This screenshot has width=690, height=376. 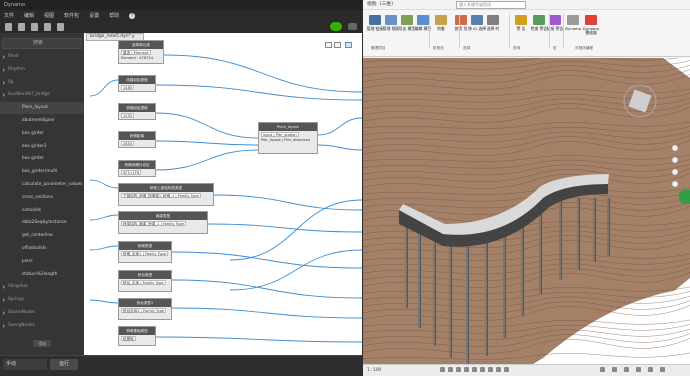 I want to click on graph-node: 桥台类型2 桥台实体2 | Family Type, so click(x=145, y=309).